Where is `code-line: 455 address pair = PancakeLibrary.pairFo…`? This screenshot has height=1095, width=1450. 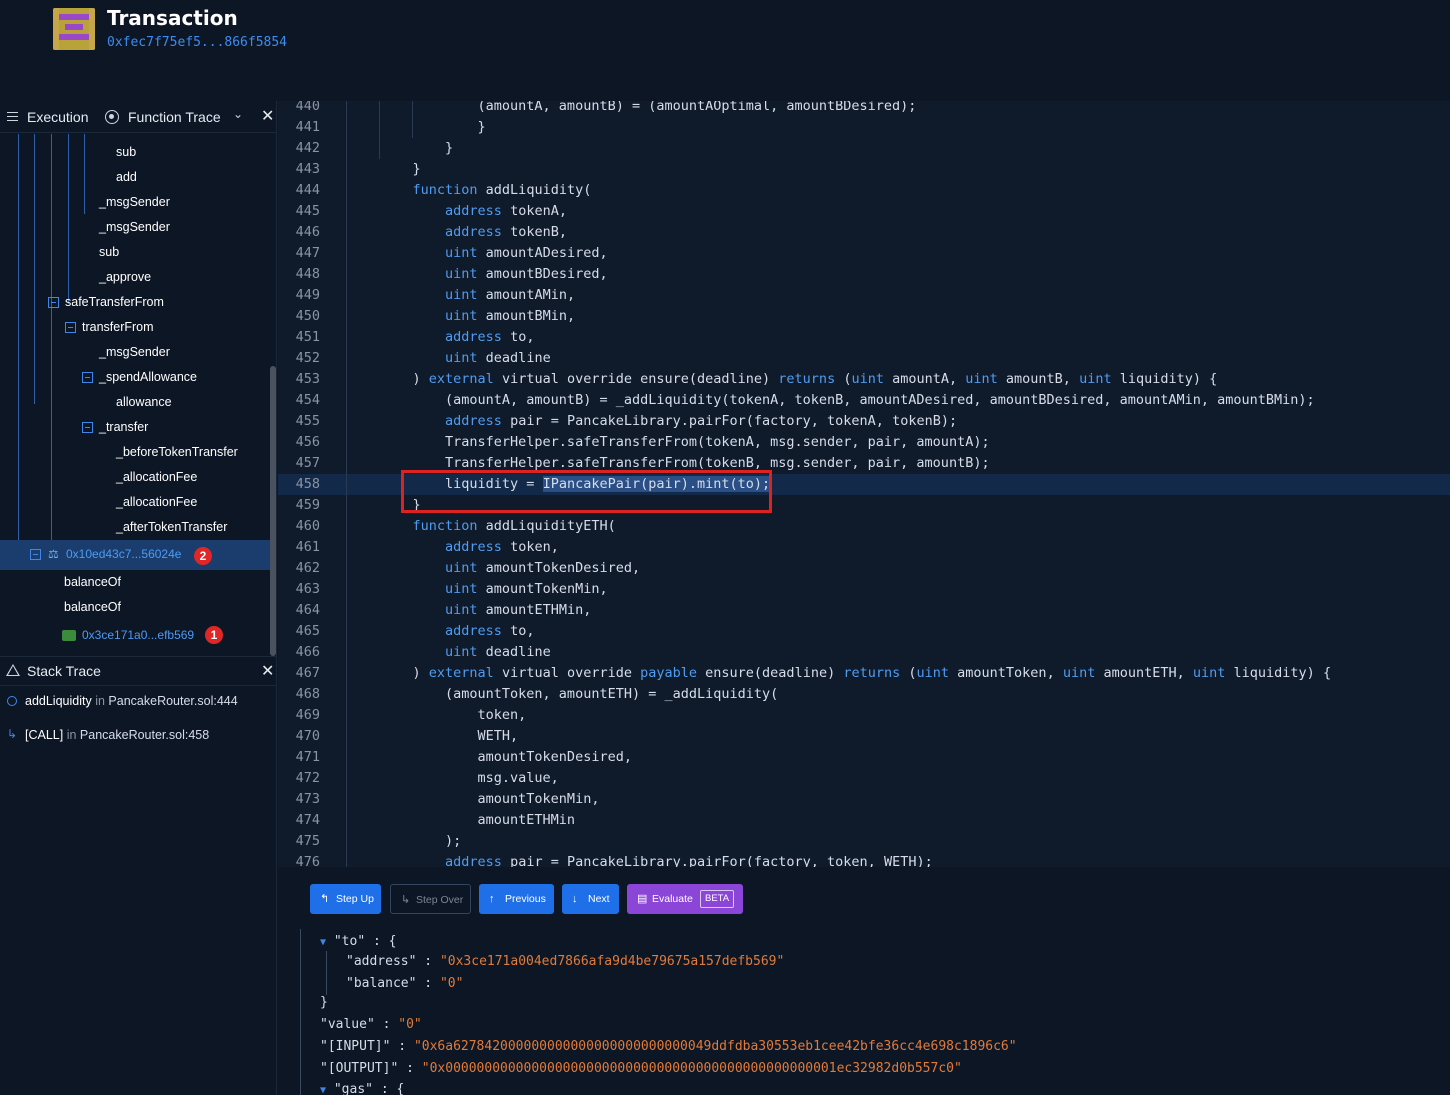 code-line: 455 address pair = PancakeLibrary.pairFo… is located at coordinates (864, 421).